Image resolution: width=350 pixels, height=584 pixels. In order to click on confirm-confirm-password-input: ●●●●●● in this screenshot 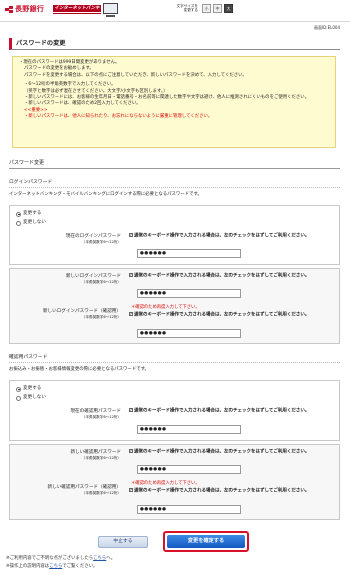, I will do `click(189, 509)`.